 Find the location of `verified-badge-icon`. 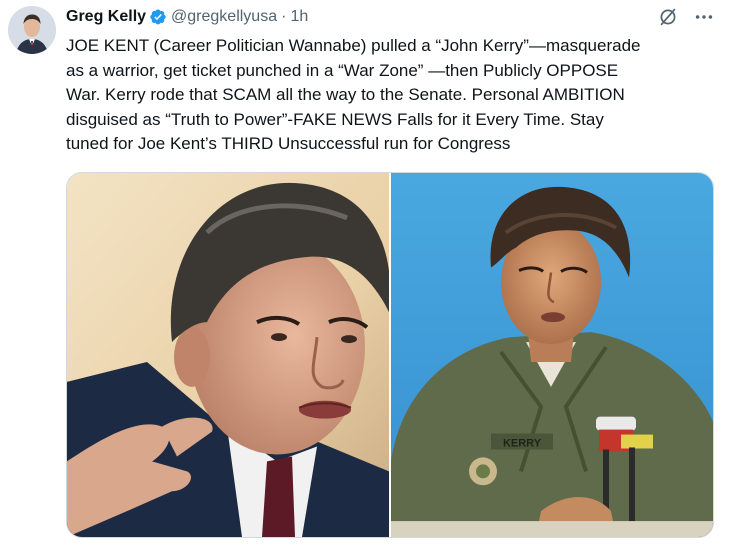

verified-badge-icon is located at coordinates (158, 17).